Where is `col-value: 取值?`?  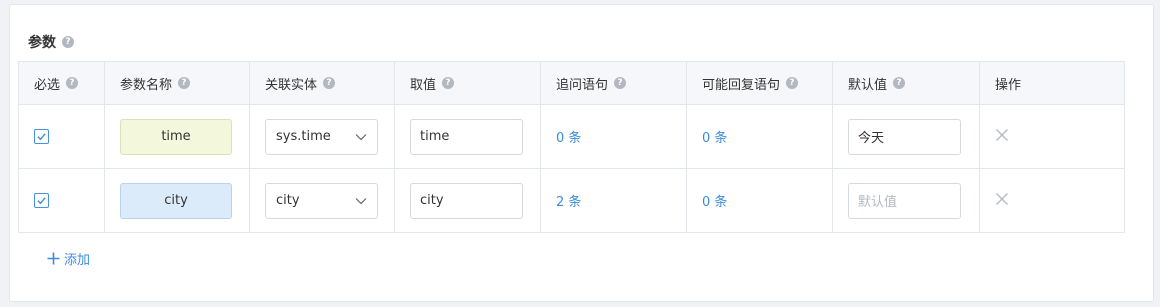 col-value: 取值? is located at coordinates (467, 83).